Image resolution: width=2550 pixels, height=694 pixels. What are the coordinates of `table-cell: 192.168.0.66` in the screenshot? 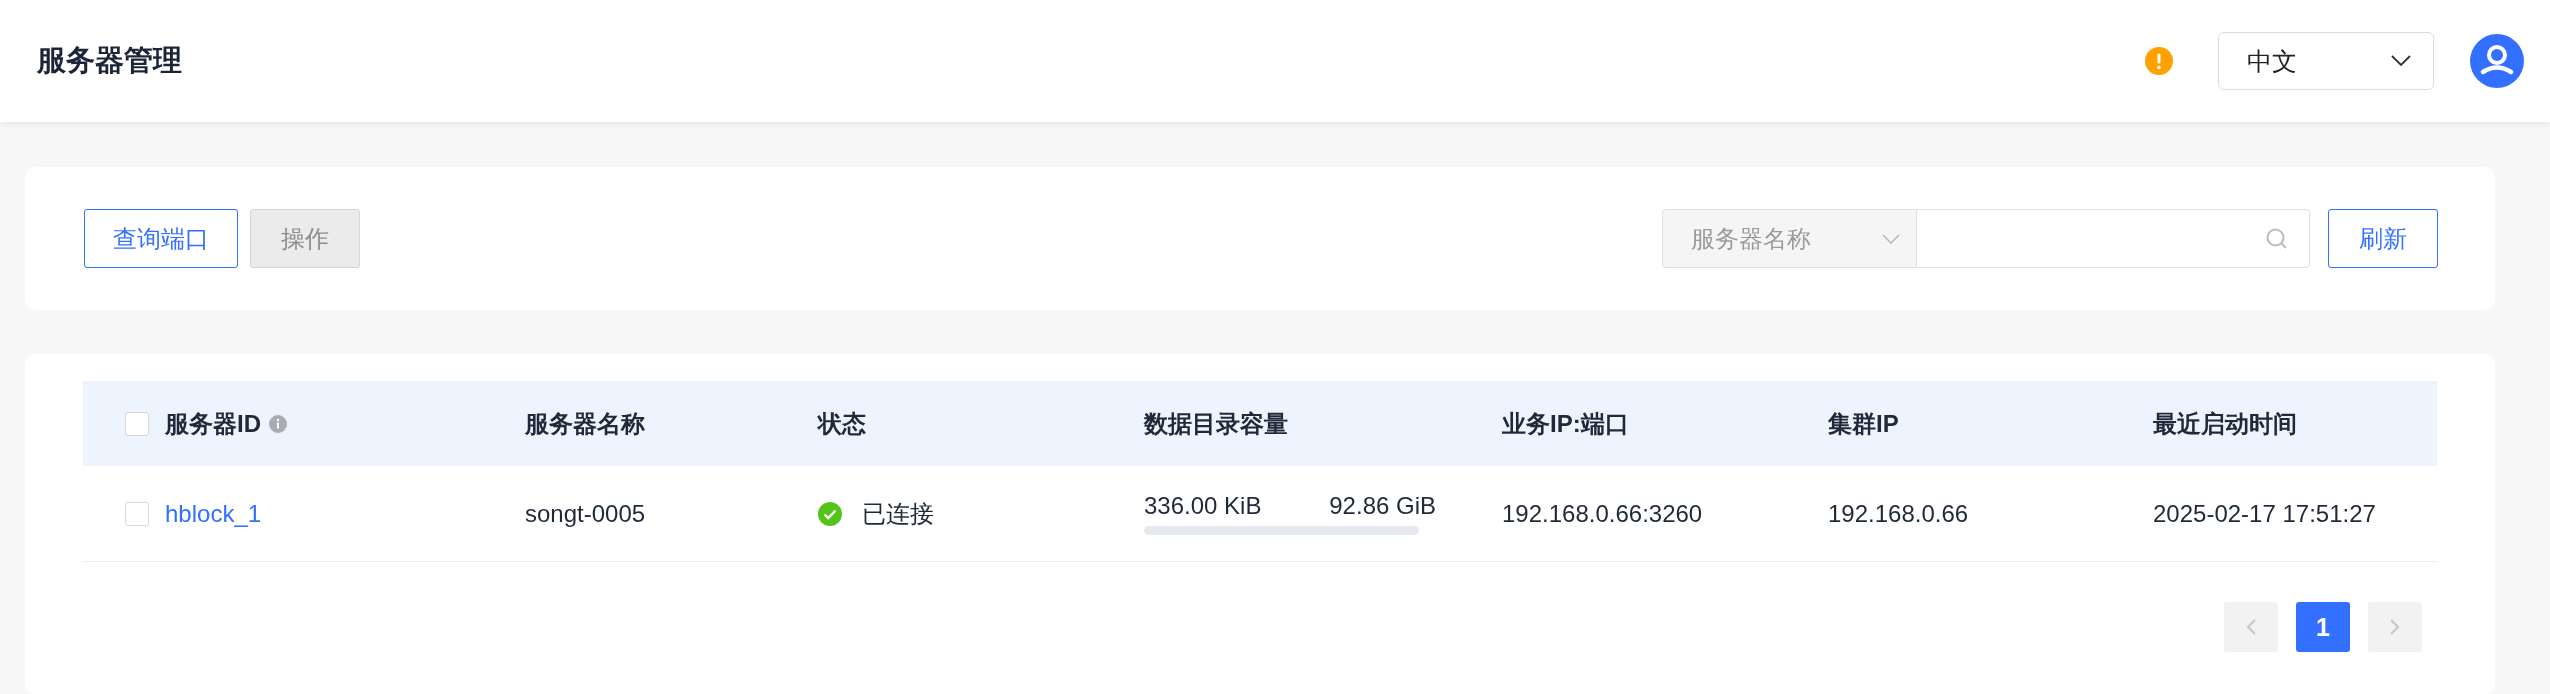 It's located at (1898, 513).